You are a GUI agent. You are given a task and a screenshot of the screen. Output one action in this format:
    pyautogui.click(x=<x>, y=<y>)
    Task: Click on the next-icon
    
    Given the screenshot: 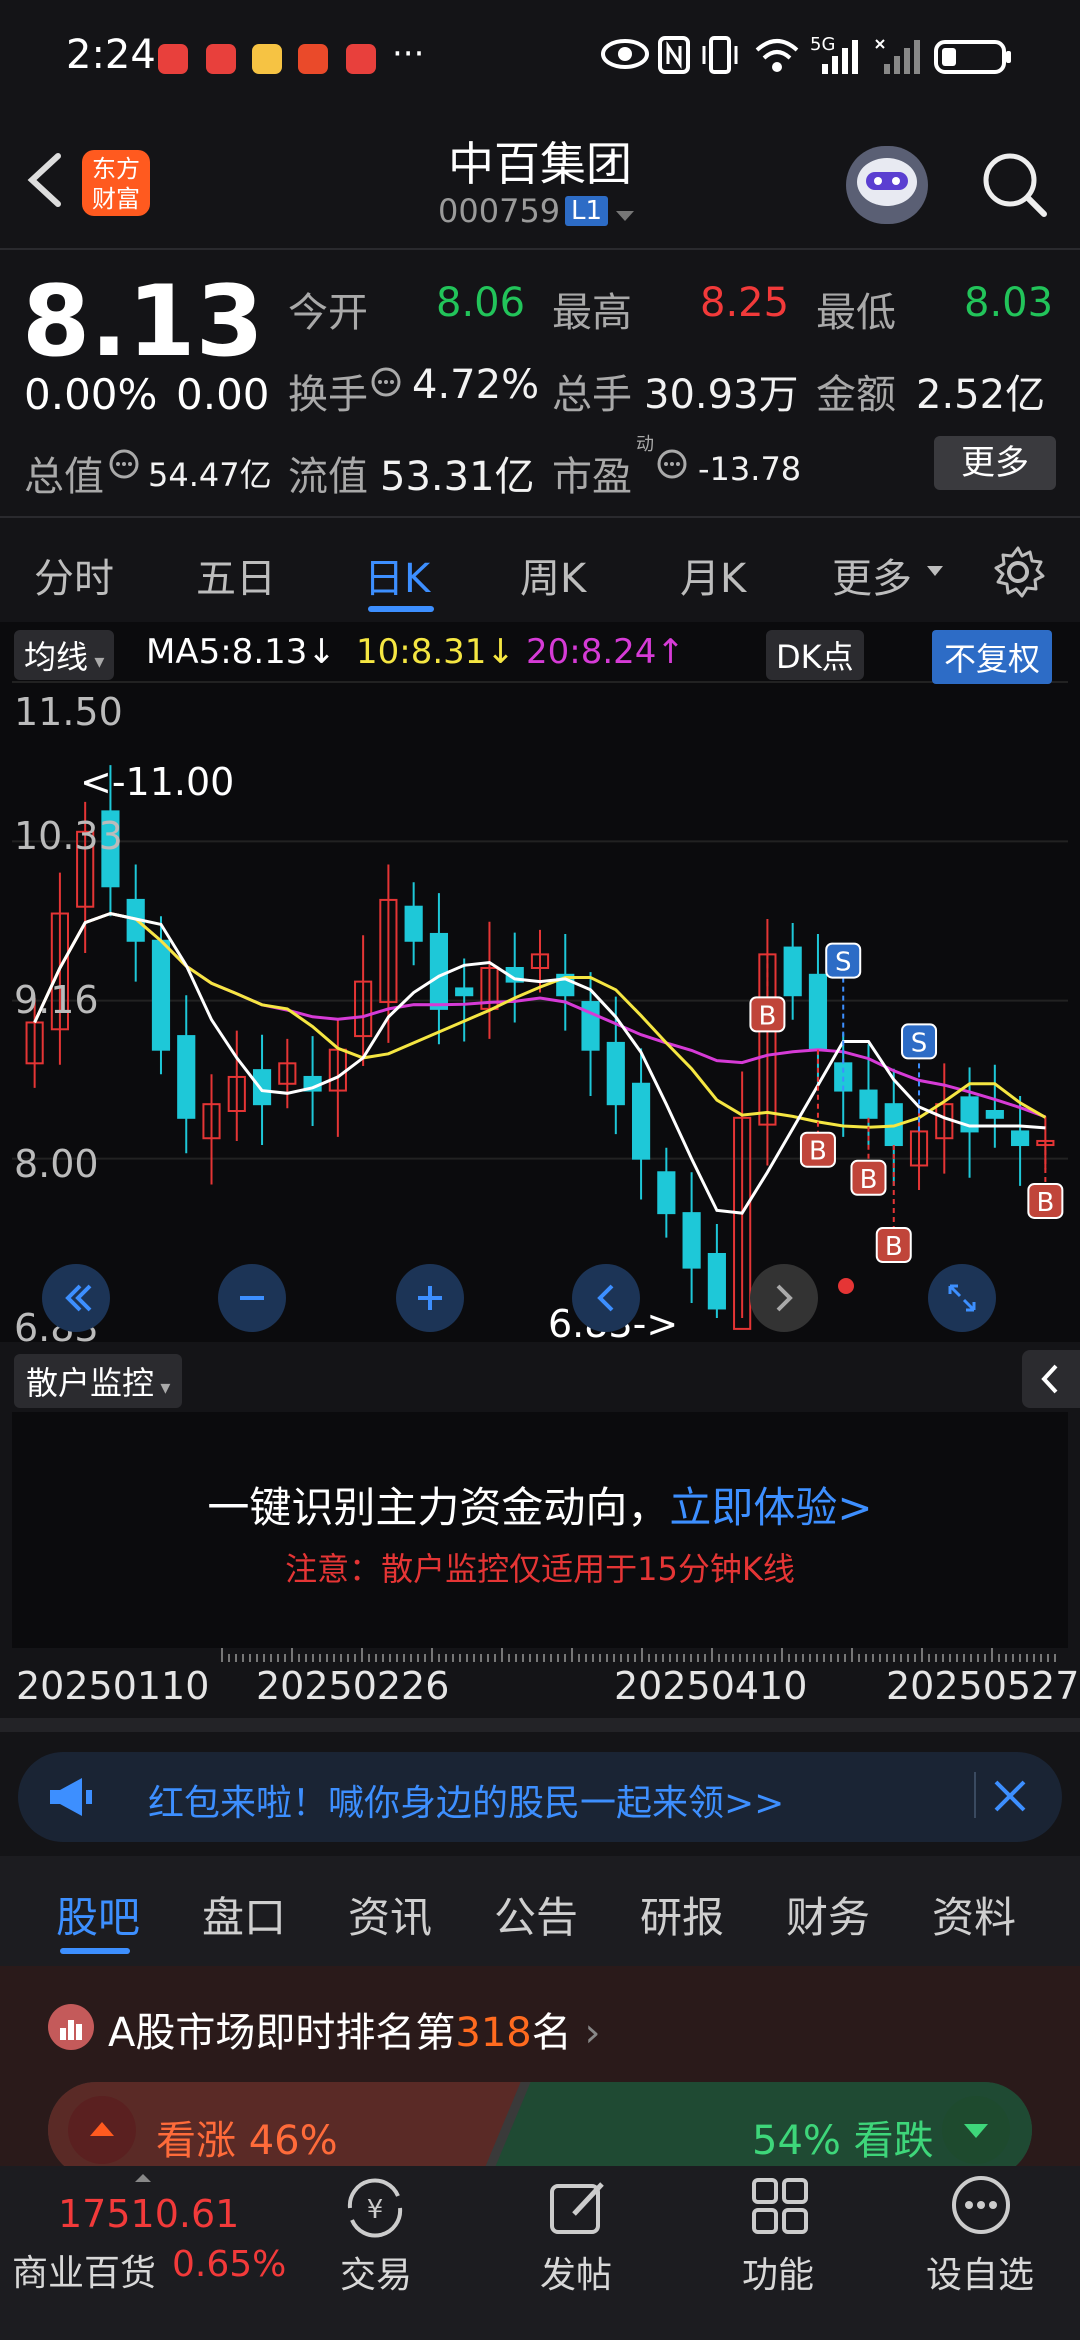 What is the action you would take?
    pyautogui.click(x=784, y=1300)
    